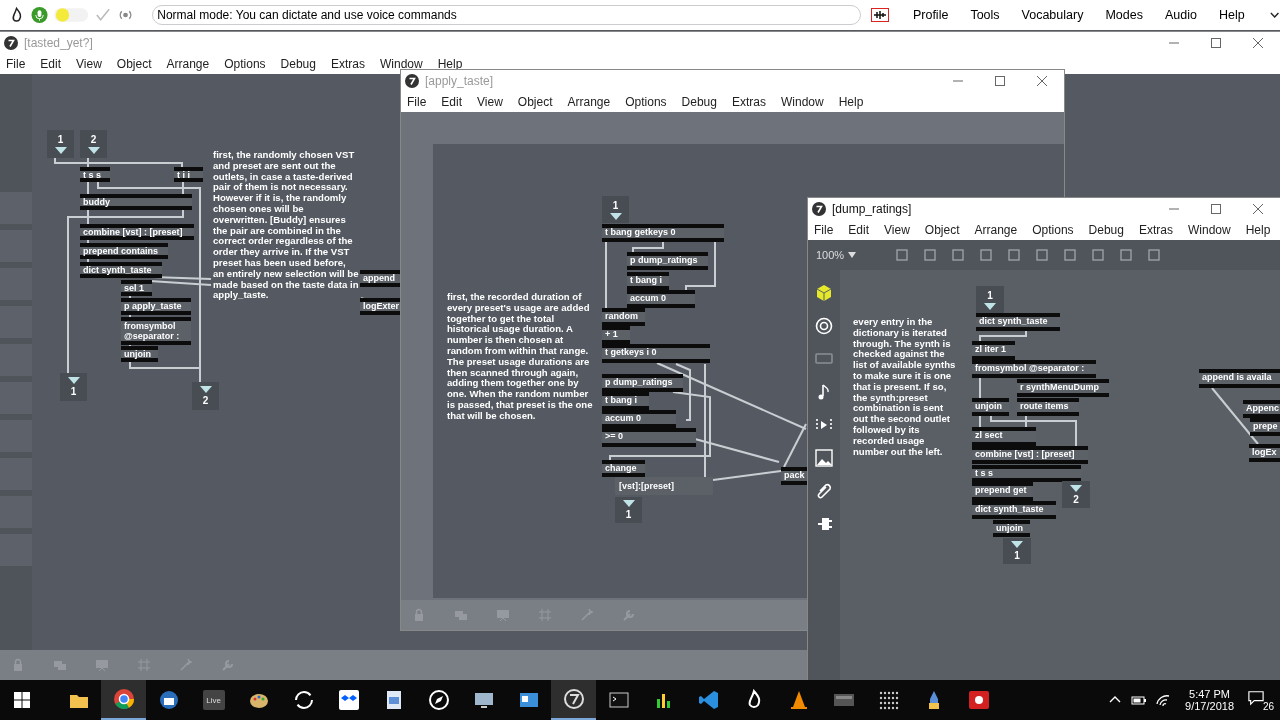 This screenshot has height=720, width=1280. Describe the element at coordinates (1048, 407) in the screenshot. I see `patch-object: route items` at that location.